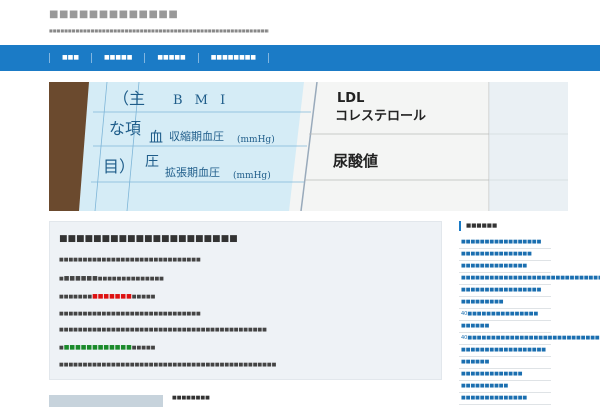 The width and height of the screenshot is (600, 407). I want to click on nav-item-1: ■■■, so click(70, 58).